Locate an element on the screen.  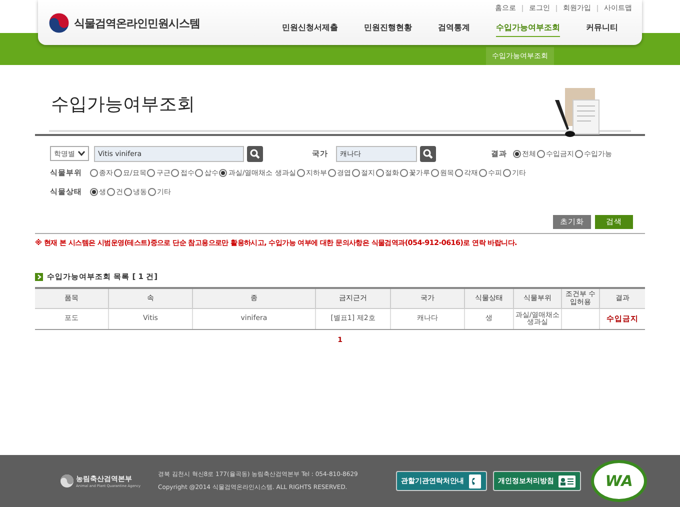
nav-tab: 커뮤니티 is located at coordinates (602, 28).